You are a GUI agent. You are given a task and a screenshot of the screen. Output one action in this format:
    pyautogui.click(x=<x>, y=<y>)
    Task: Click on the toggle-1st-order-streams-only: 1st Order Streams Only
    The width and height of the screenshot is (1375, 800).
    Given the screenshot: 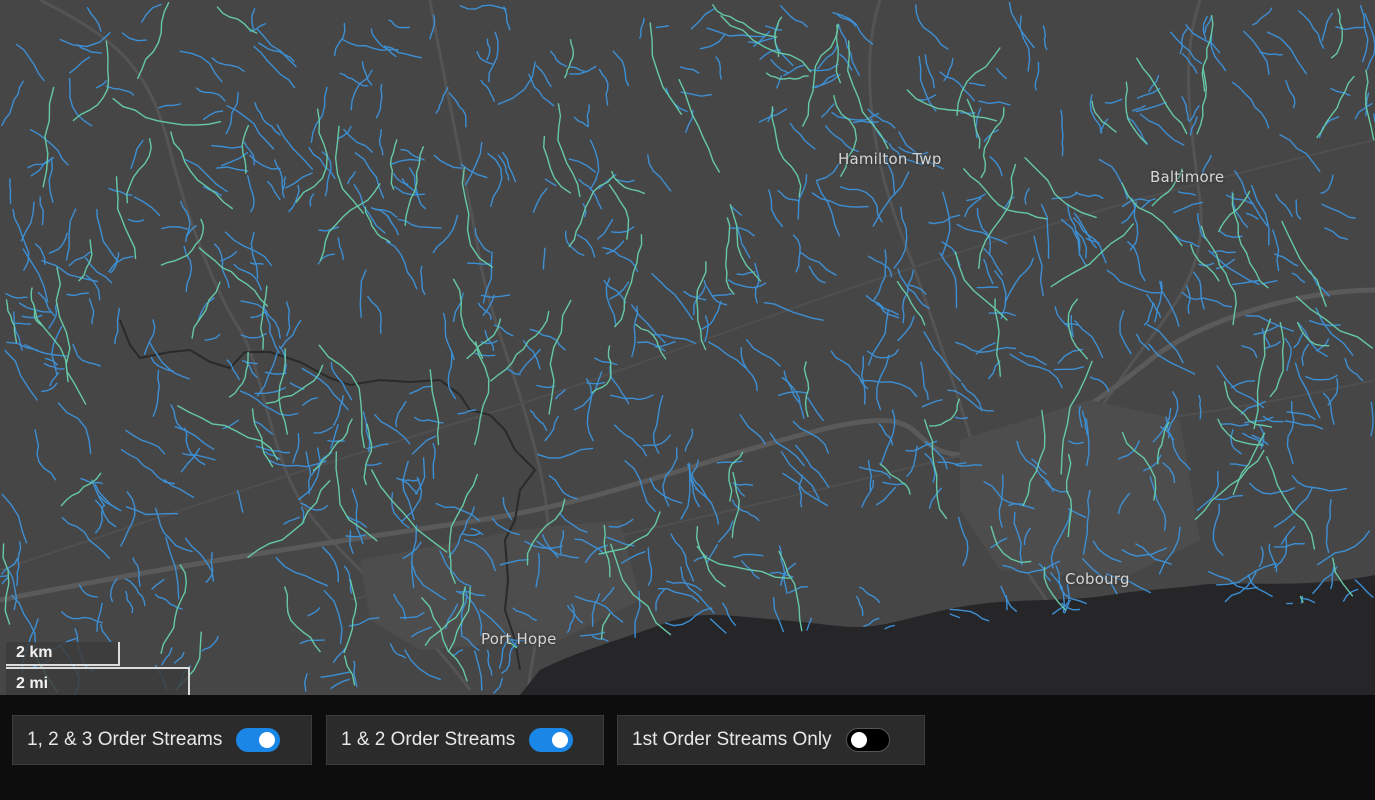 What is the action you would take?
    pyautogui.click(x=771, y=740)
    